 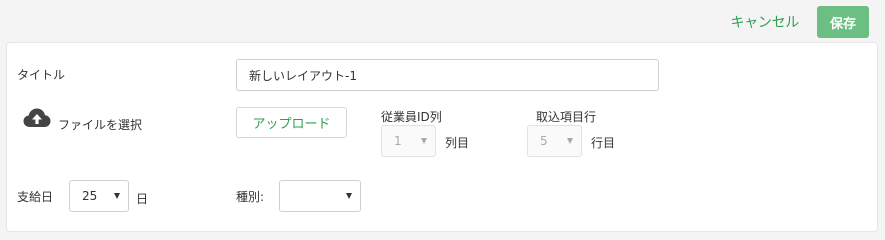 I want to click on type-label: 種別:, so click(x=250, y=197).